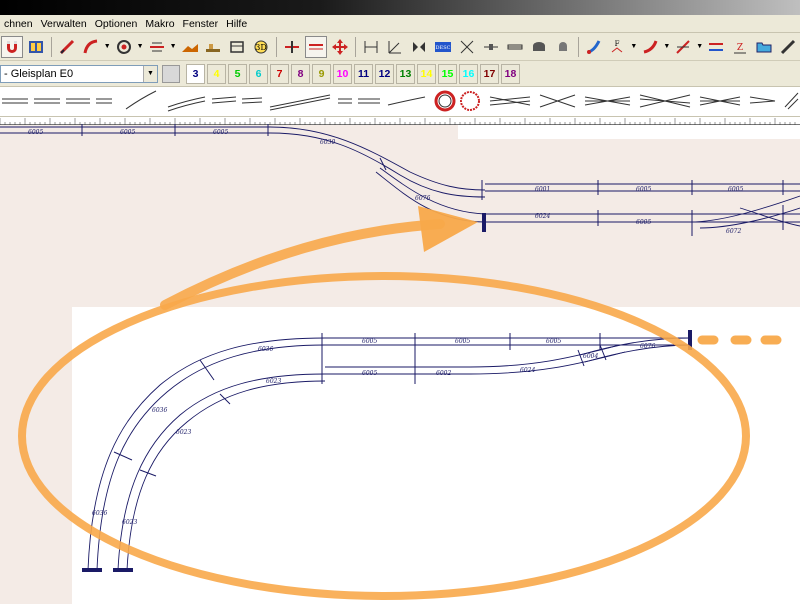 Image resolution: width=800 pixels, height=604 pixels. I want to click on label-zoom-8: 6005, so click(369, 373).